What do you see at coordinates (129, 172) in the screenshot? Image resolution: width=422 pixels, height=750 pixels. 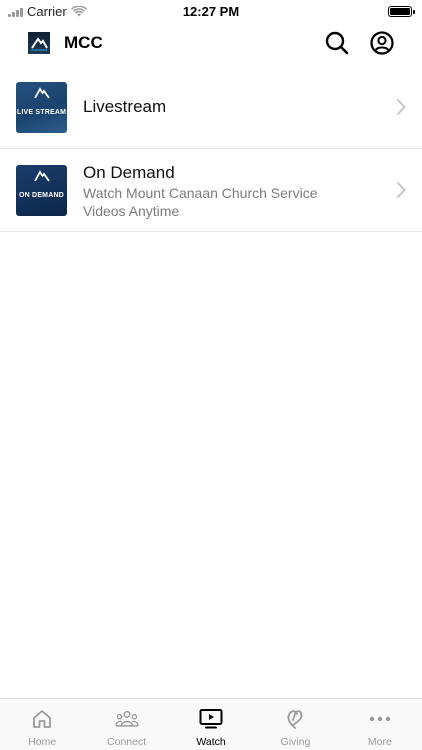 I see `row-title: On Demand` at bounding box center [129, 172].